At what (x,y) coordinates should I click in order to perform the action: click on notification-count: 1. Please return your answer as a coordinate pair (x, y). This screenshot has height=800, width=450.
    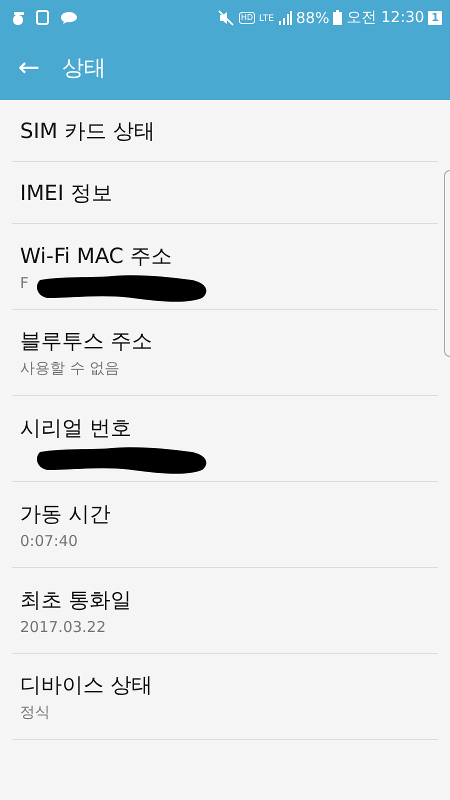
    Looking at the image, I should click on (435, 17).